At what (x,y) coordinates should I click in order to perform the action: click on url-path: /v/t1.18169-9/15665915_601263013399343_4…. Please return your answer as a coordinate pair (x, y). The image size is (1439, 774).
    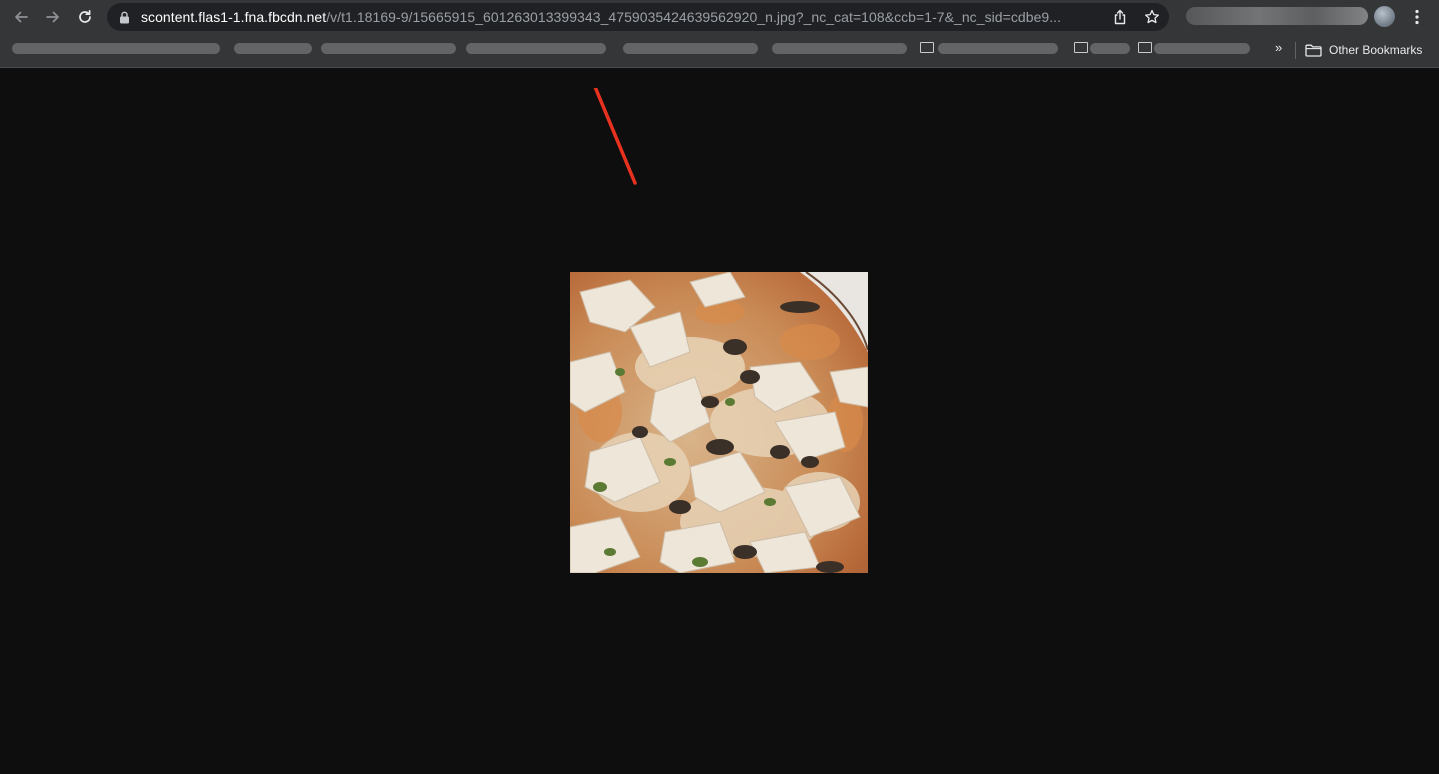
    Looking at the image, I should click on (694, 17).